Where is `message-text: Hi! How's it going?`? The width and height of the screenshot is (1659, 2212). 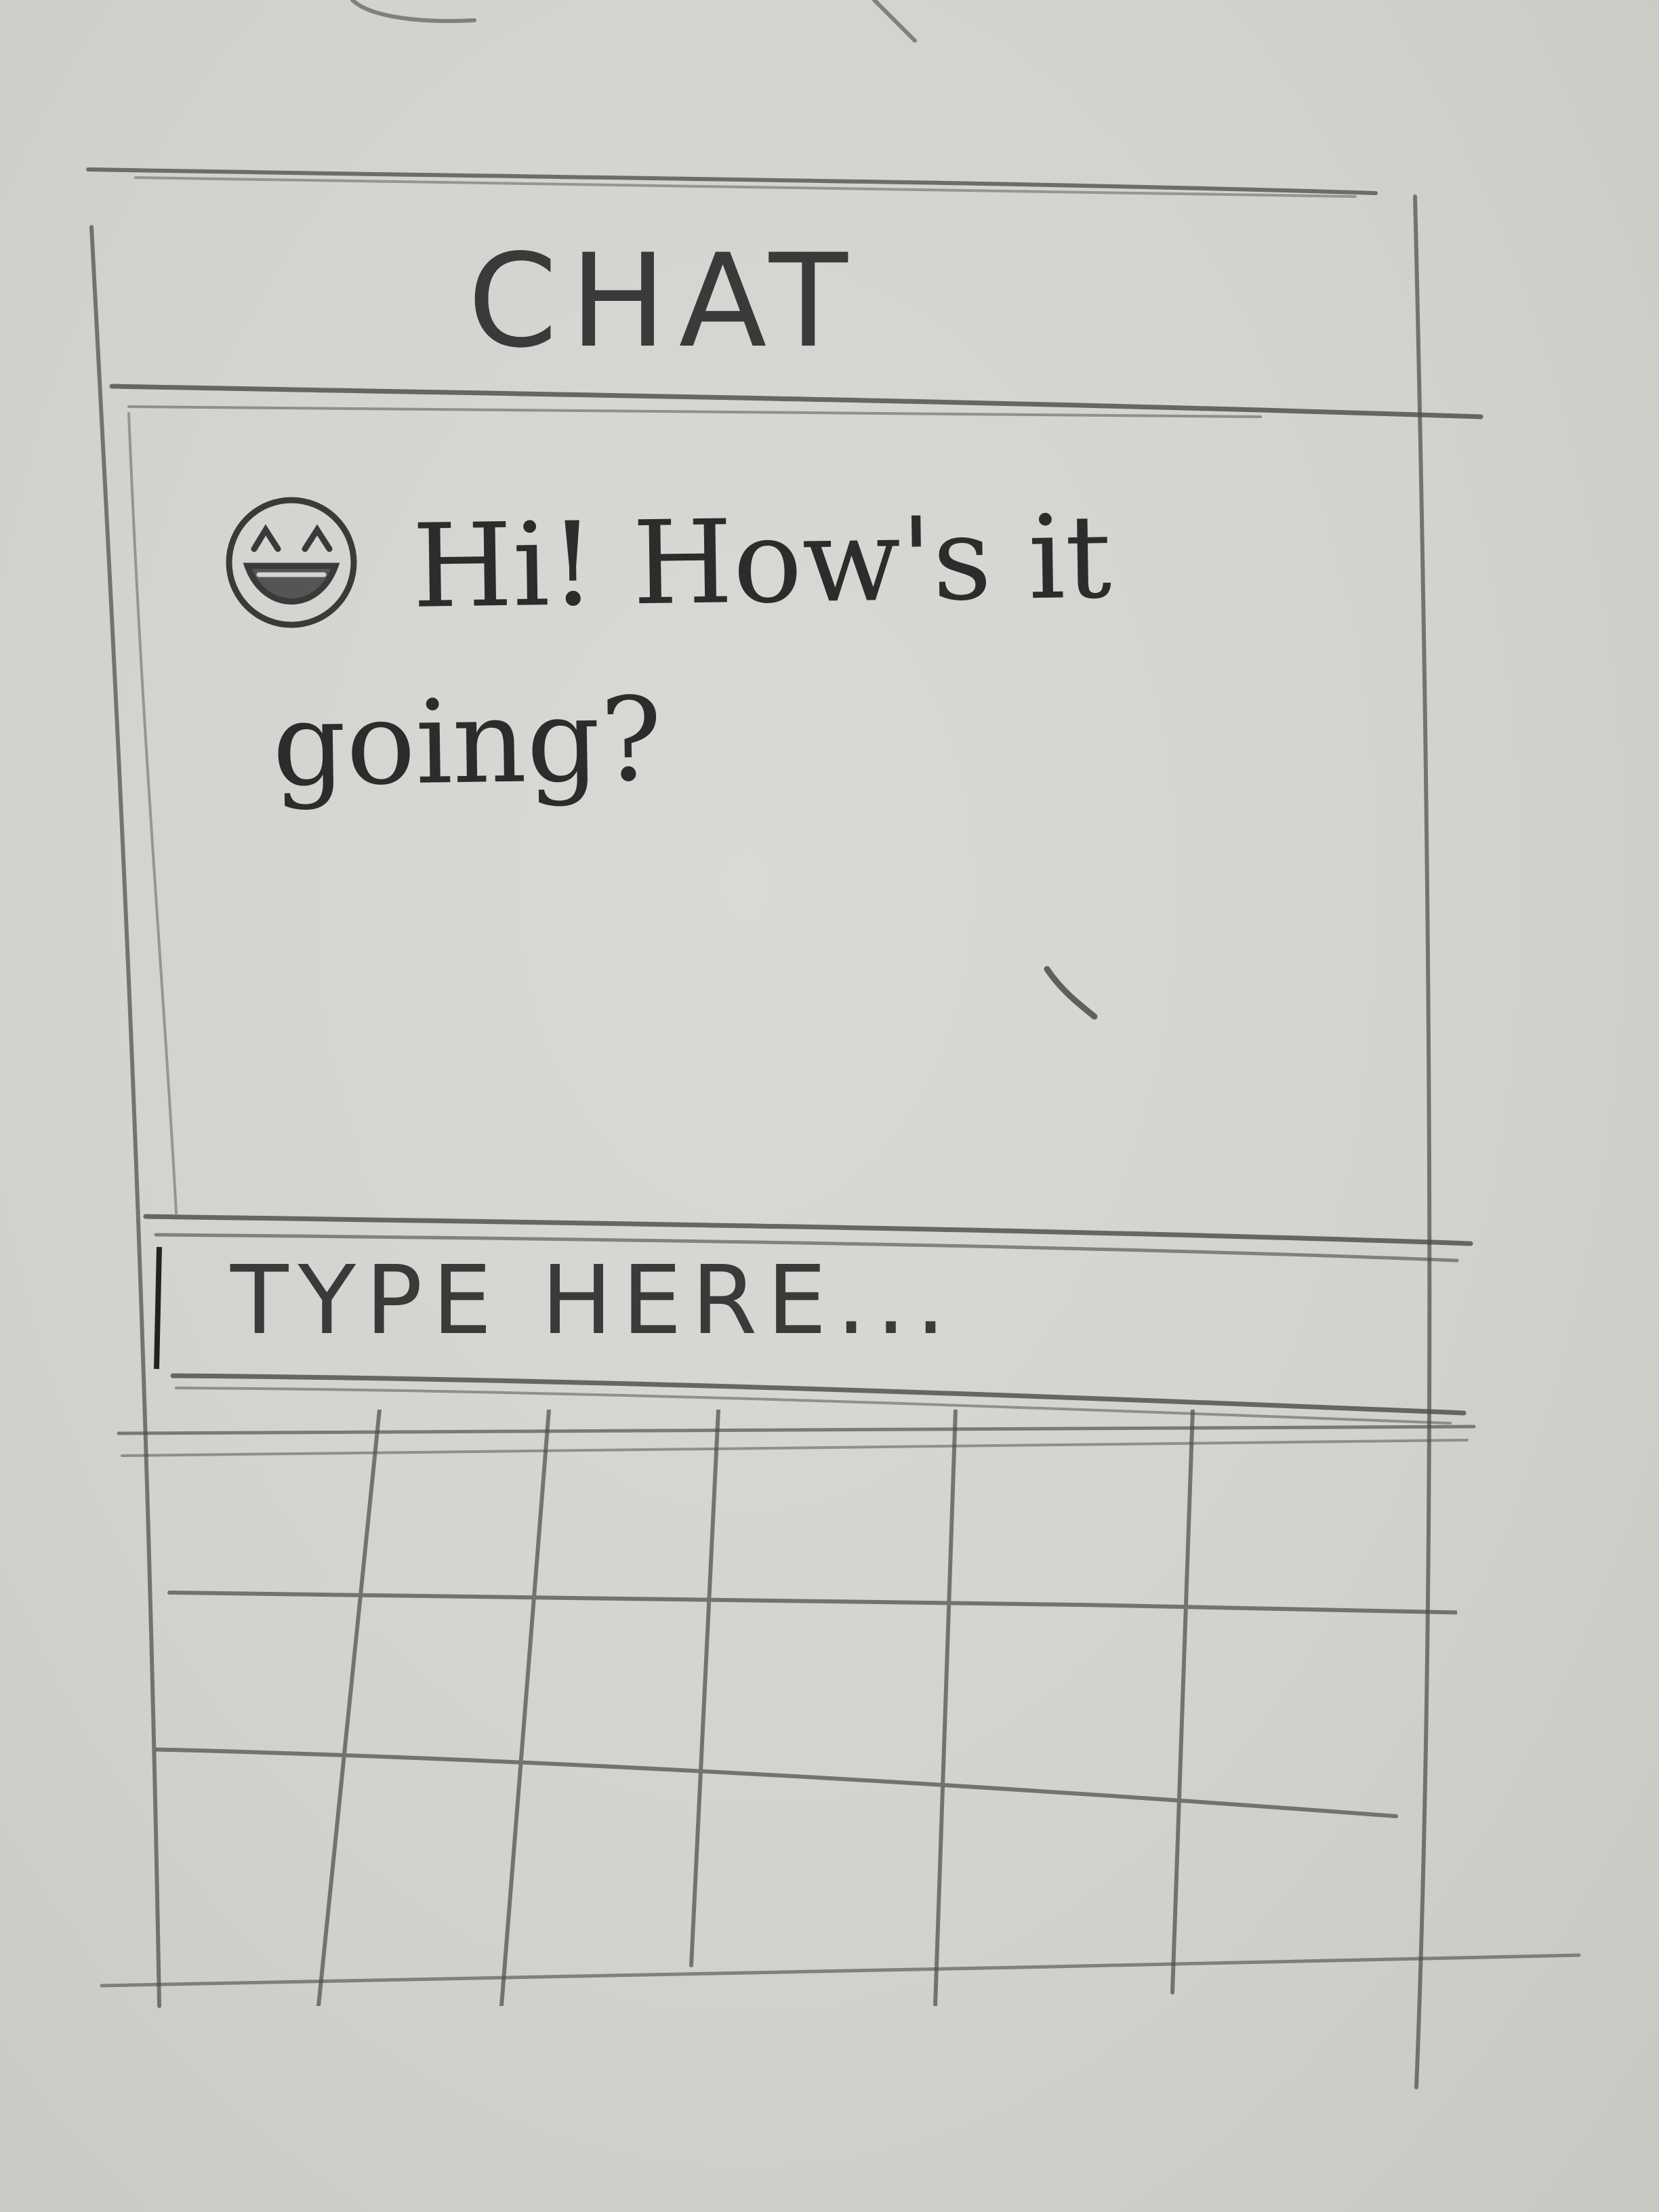 message-text: Hi! How's it going? is located at coordinates (692, 652).